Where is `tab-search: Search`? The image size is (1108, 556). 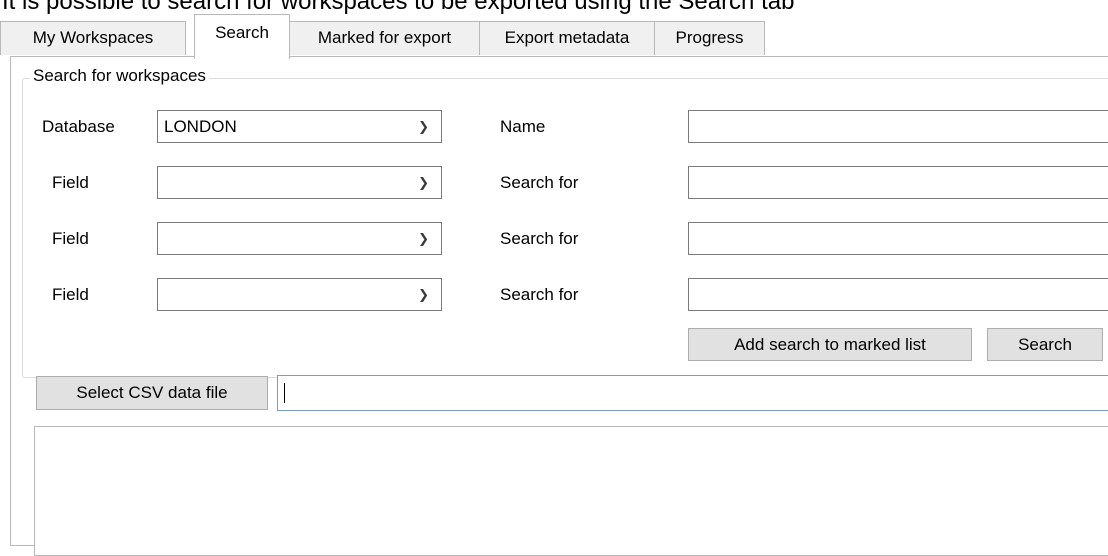 tab-search: Search is located at coordinates (242, 36).